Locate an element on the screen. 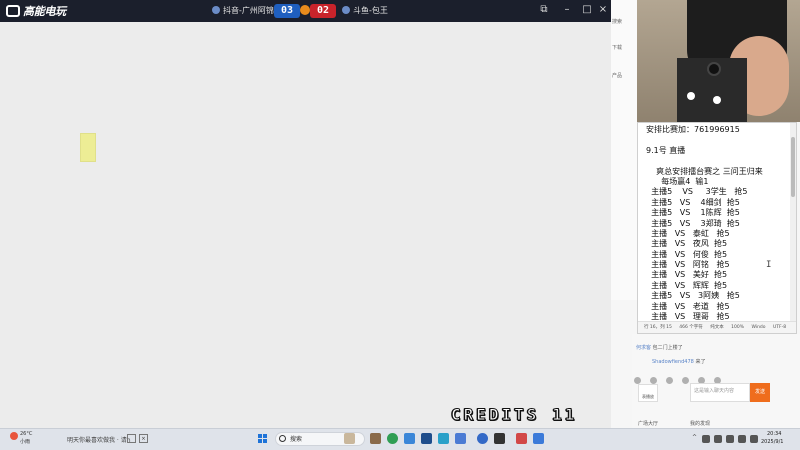 The height and width of the screenshot is (450, 800). emulator-logo: 高能电玩 is located at coordinates (36, 11).